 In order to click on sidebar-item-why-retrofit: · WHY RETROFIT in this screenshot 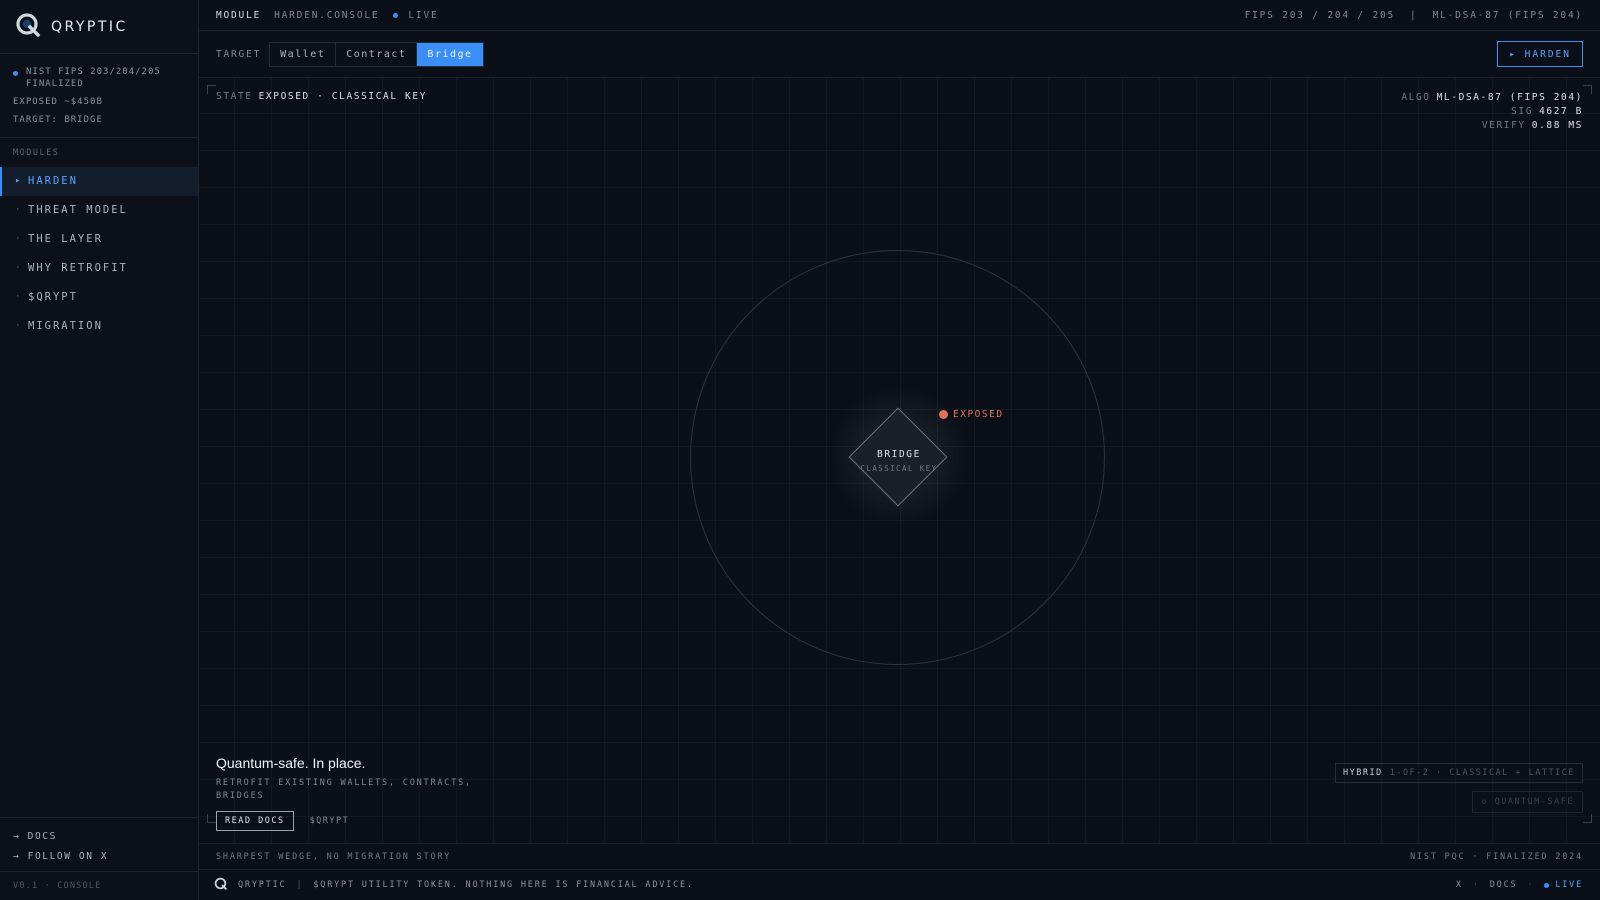, I will do `click(99, 268)`.